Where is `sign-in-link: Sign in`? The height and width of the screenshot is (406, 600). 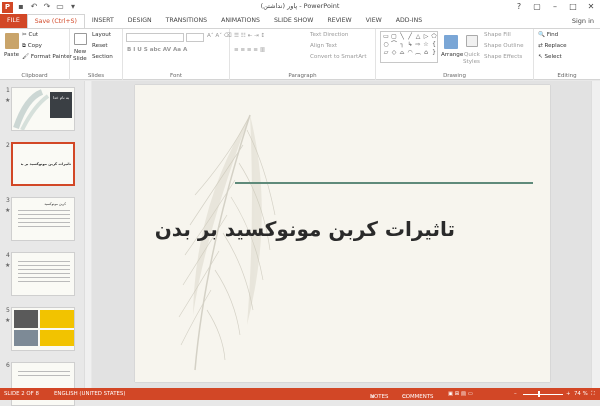 sign-in-link: Sign in is located at coordinates (583, 21).